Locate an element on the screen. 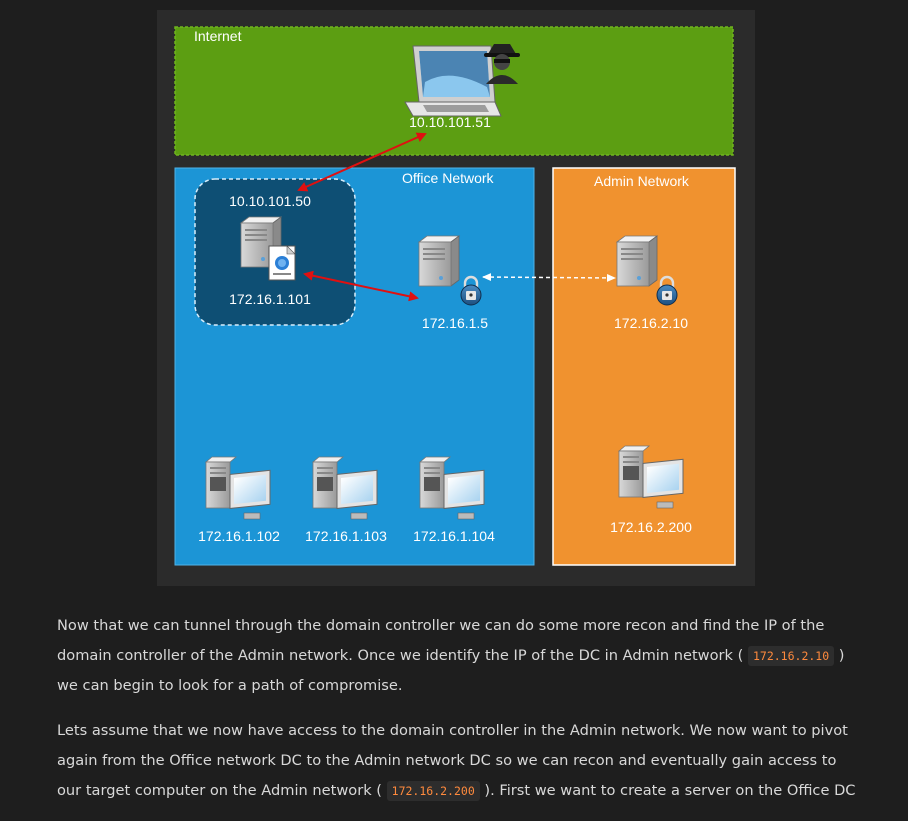 The image size is (908, 821). workstation-ip-104: 172.16.1.104 is located at coordinates (454, 536).